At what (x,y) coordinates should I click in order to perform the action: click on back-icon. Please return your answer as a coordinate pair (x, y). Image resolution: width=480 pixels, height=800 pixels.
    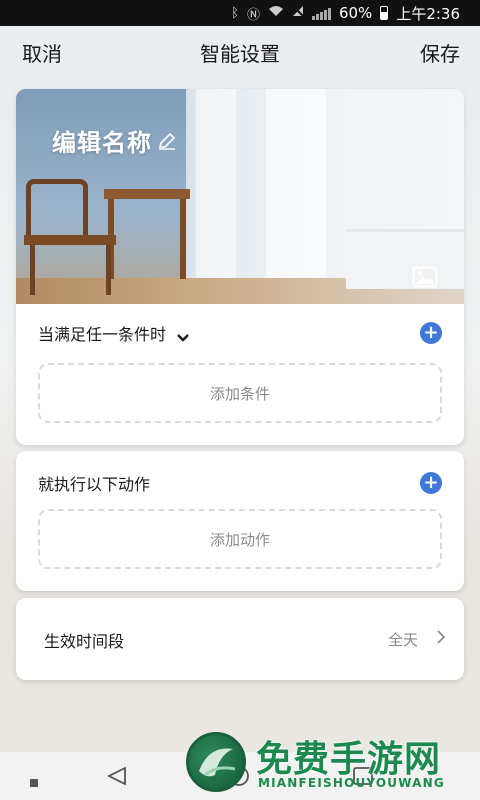
    Looking at the image, I should click on (117, 778).